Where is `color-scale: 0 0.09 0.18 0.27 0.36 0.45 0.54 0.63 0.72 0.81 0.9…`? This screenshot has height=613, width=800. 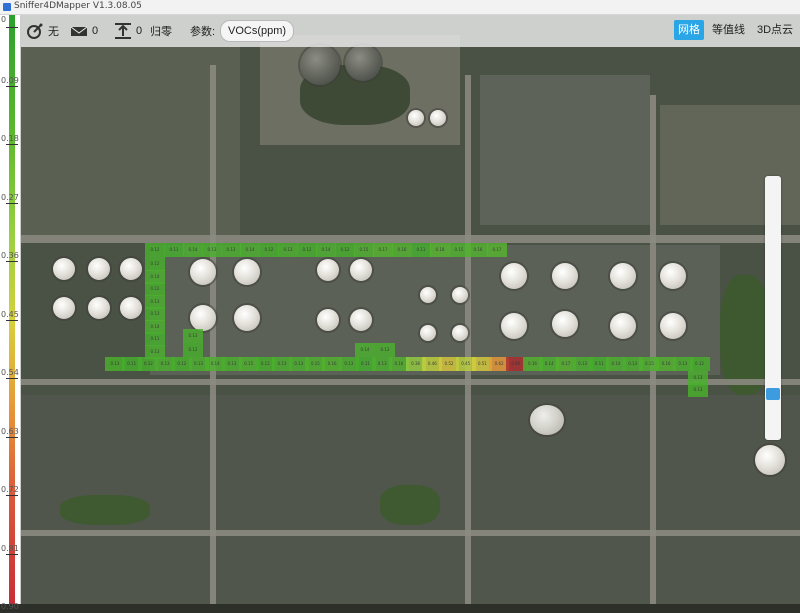
color-scale: 0 0.09 0.18 0.27 0.36 0.45 0.54 0.63 0.72 0.81 0.9… is located at coordinates (10, 314).